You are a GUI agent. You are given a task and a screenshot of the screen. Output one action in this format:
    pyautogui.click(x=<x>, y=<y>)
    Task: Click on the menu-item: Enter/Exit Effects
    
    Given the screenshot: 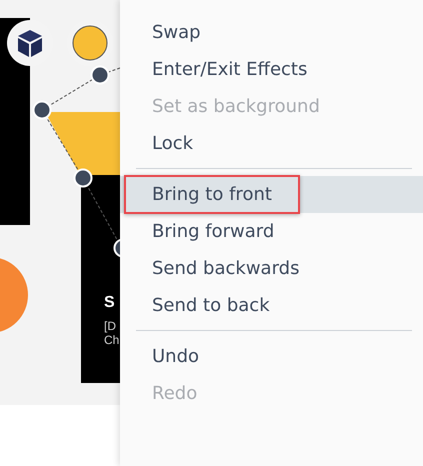 What is the action you would take?
    pyautogui.click(x=230, y=69)
    